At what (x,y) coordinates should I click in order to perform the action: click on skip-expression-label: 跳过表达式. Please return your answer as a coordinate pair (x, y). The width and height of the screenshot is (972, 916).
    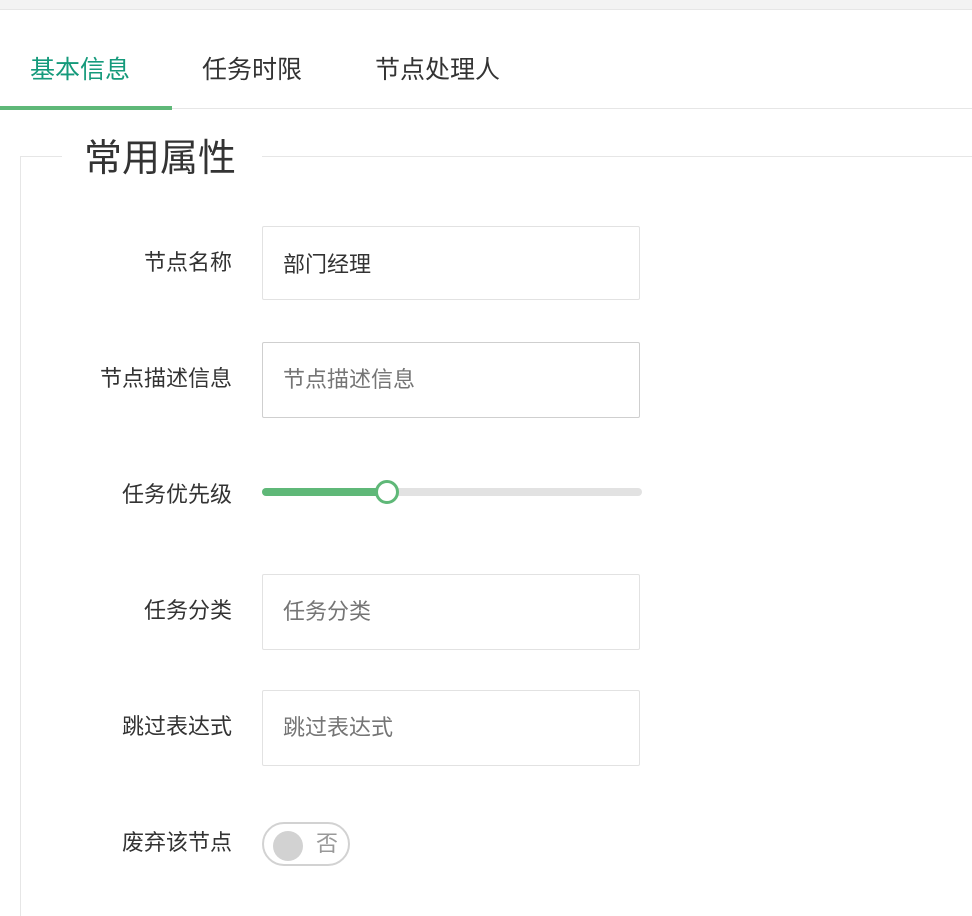
    Looking at the image, I should click on (176, 727).